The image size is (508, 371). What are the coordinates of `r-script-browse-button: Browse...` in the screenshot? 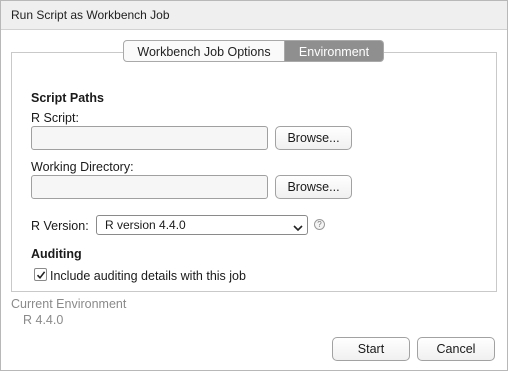 It's located at (313, 138).